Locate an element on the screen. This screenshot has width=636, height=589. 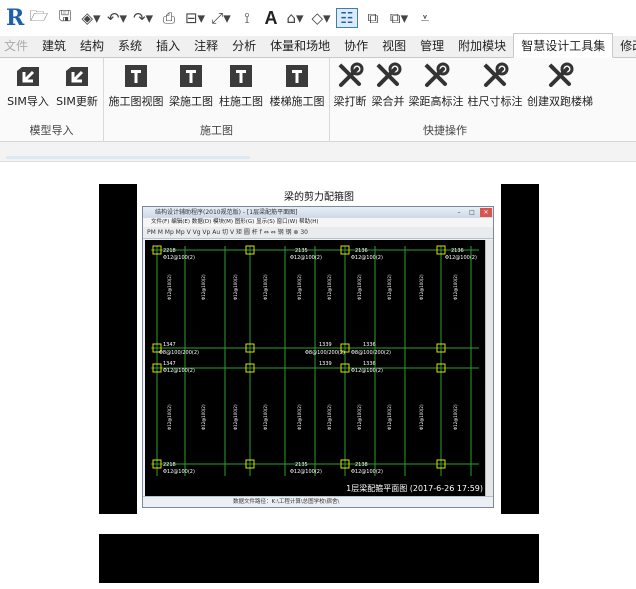
sim-import-label: SIM导入 is located at coordinates (28, 101).